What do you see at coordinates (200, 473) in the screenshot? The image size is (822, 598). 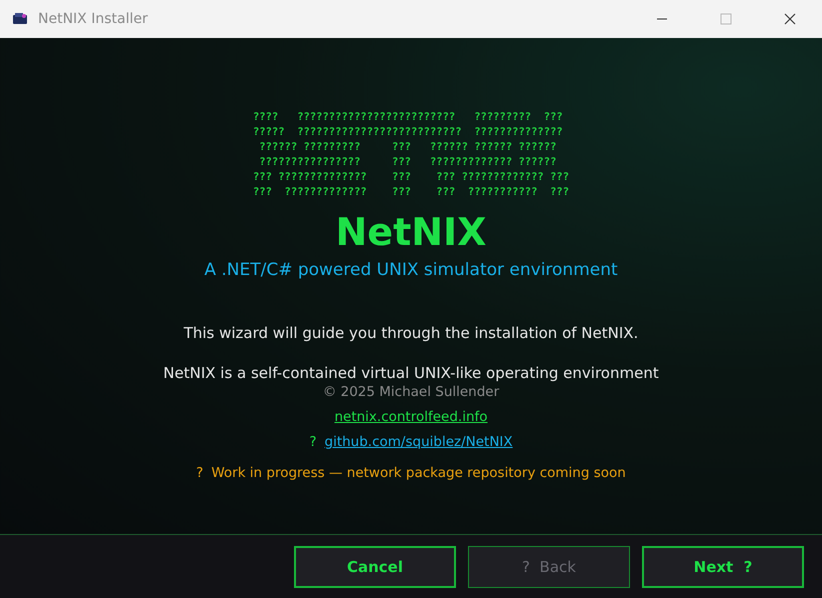 I see `notice-glyph: ?` at bounding box center [200, 473].